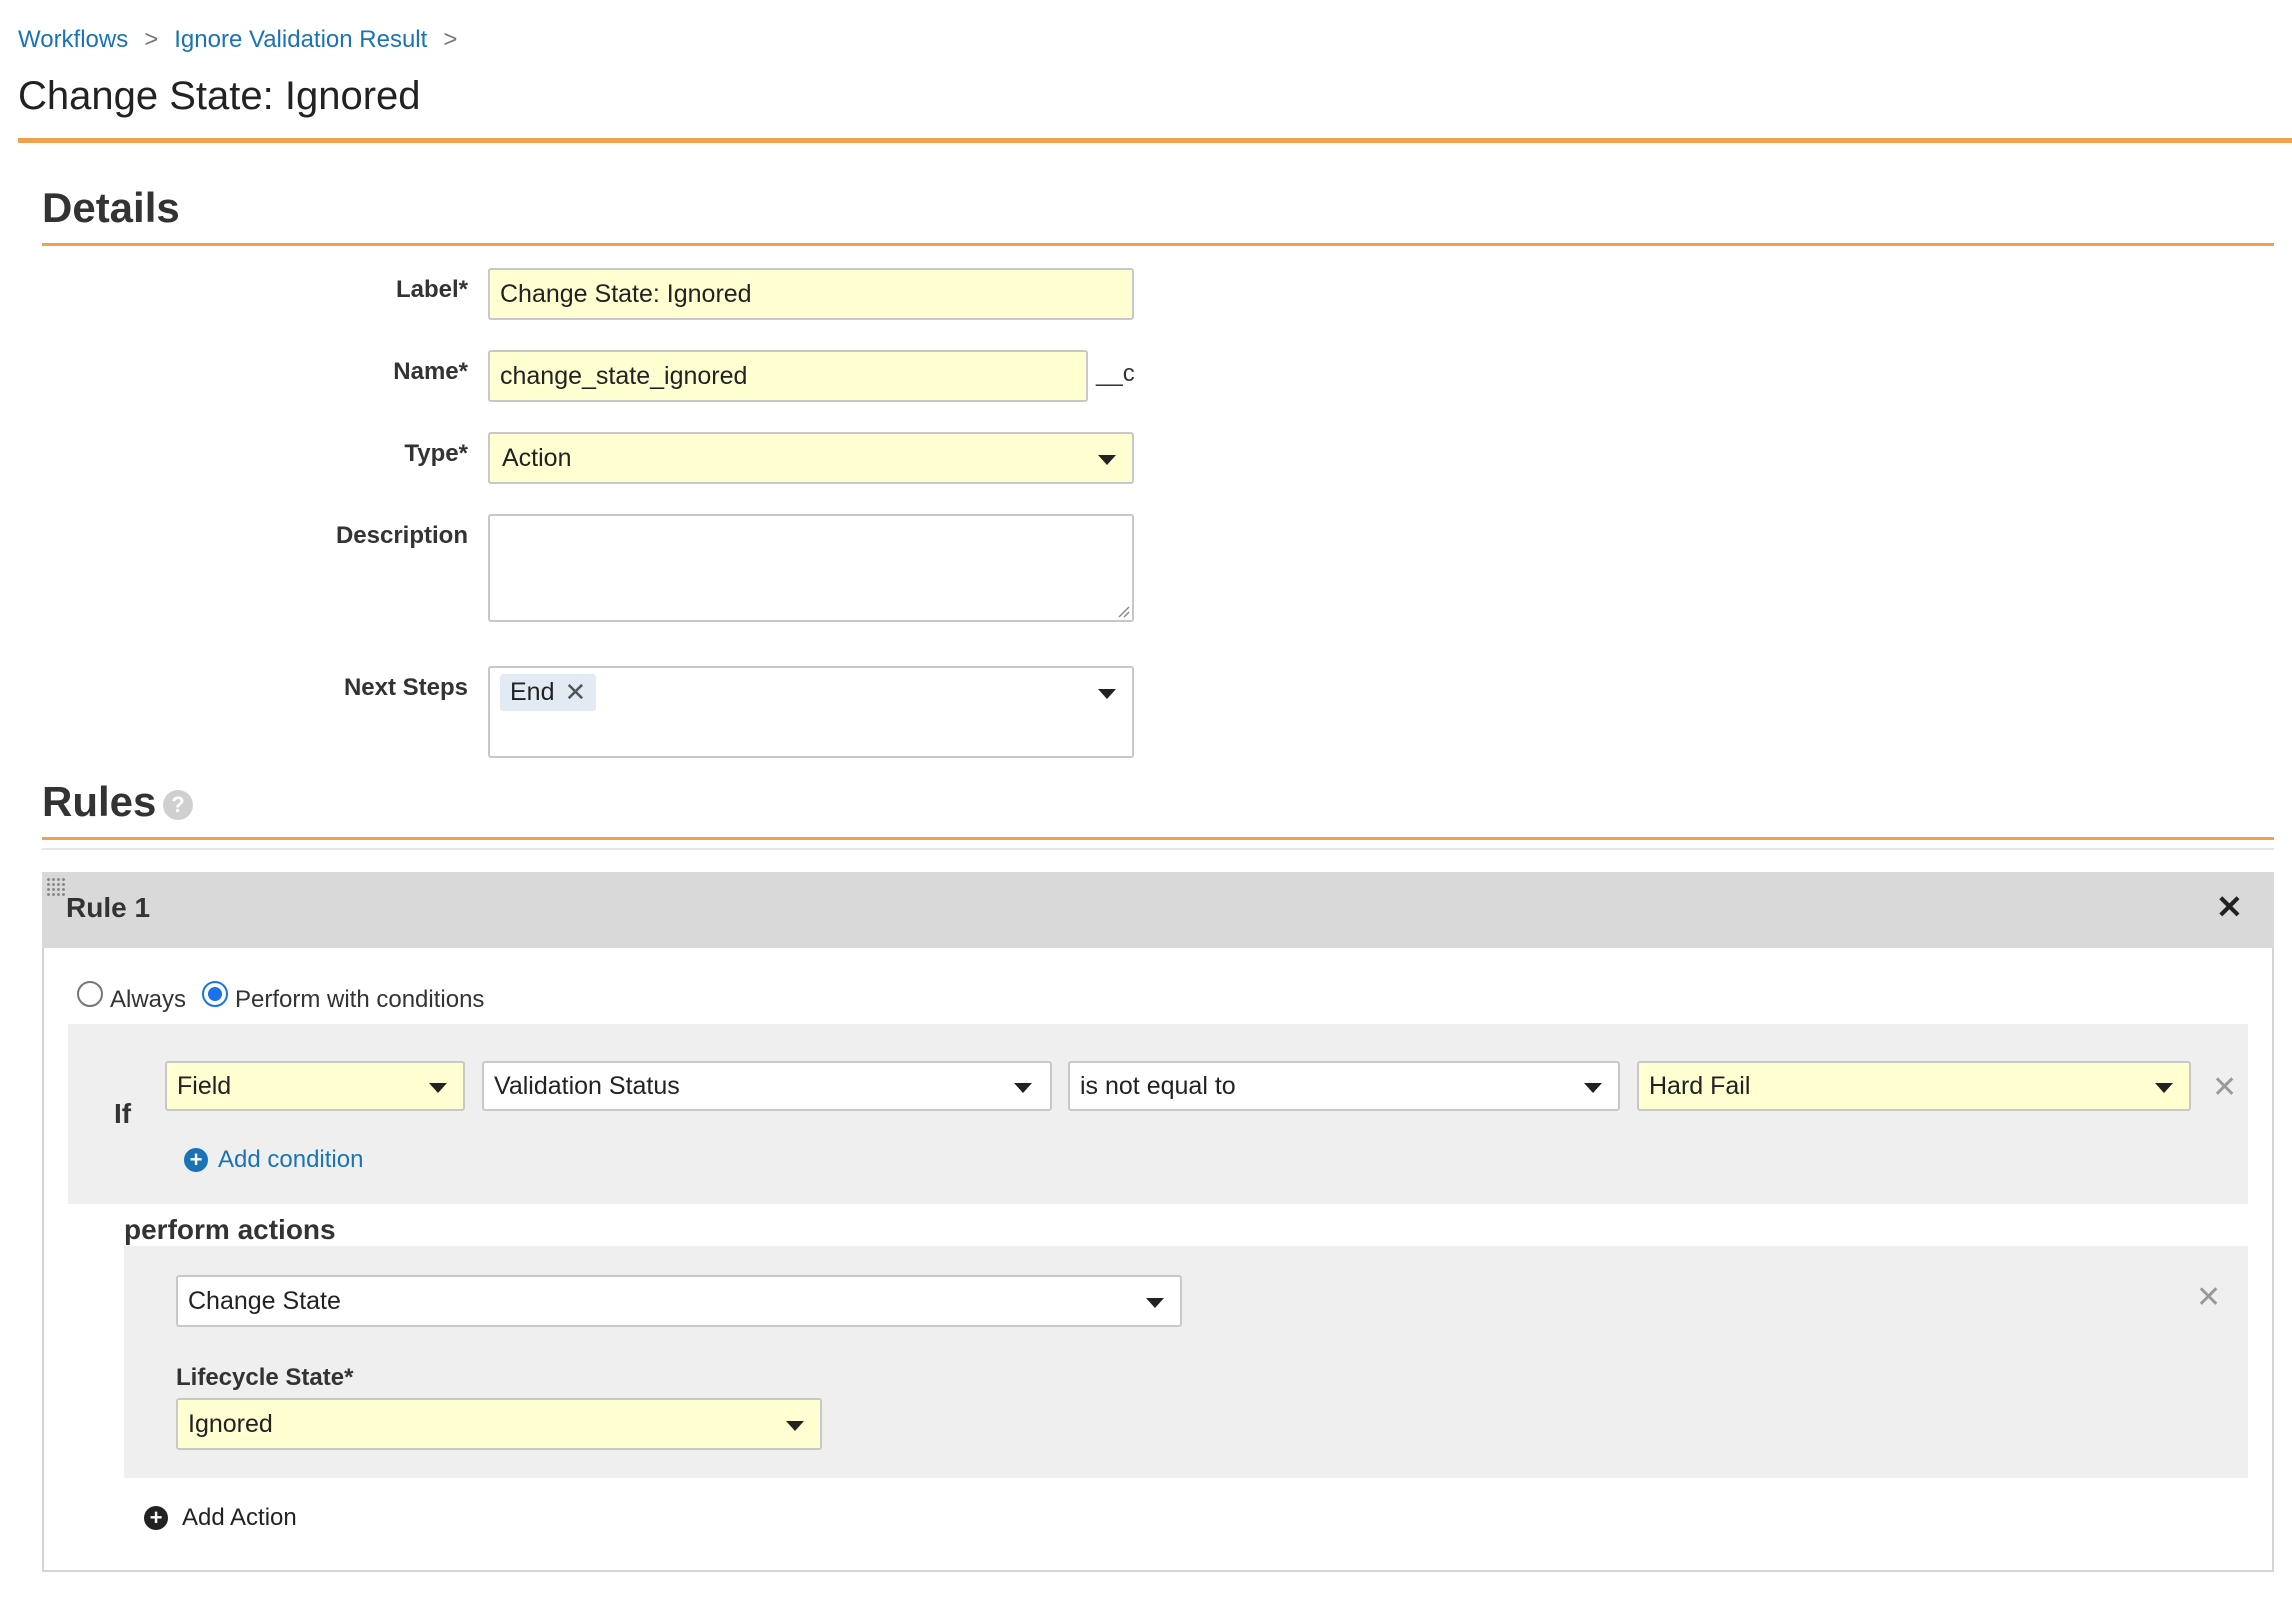  Describe the element at coordinates (265, 1377) in the screenshot. I see `lifecycle-state-label: Lifecycle State*` at that location.